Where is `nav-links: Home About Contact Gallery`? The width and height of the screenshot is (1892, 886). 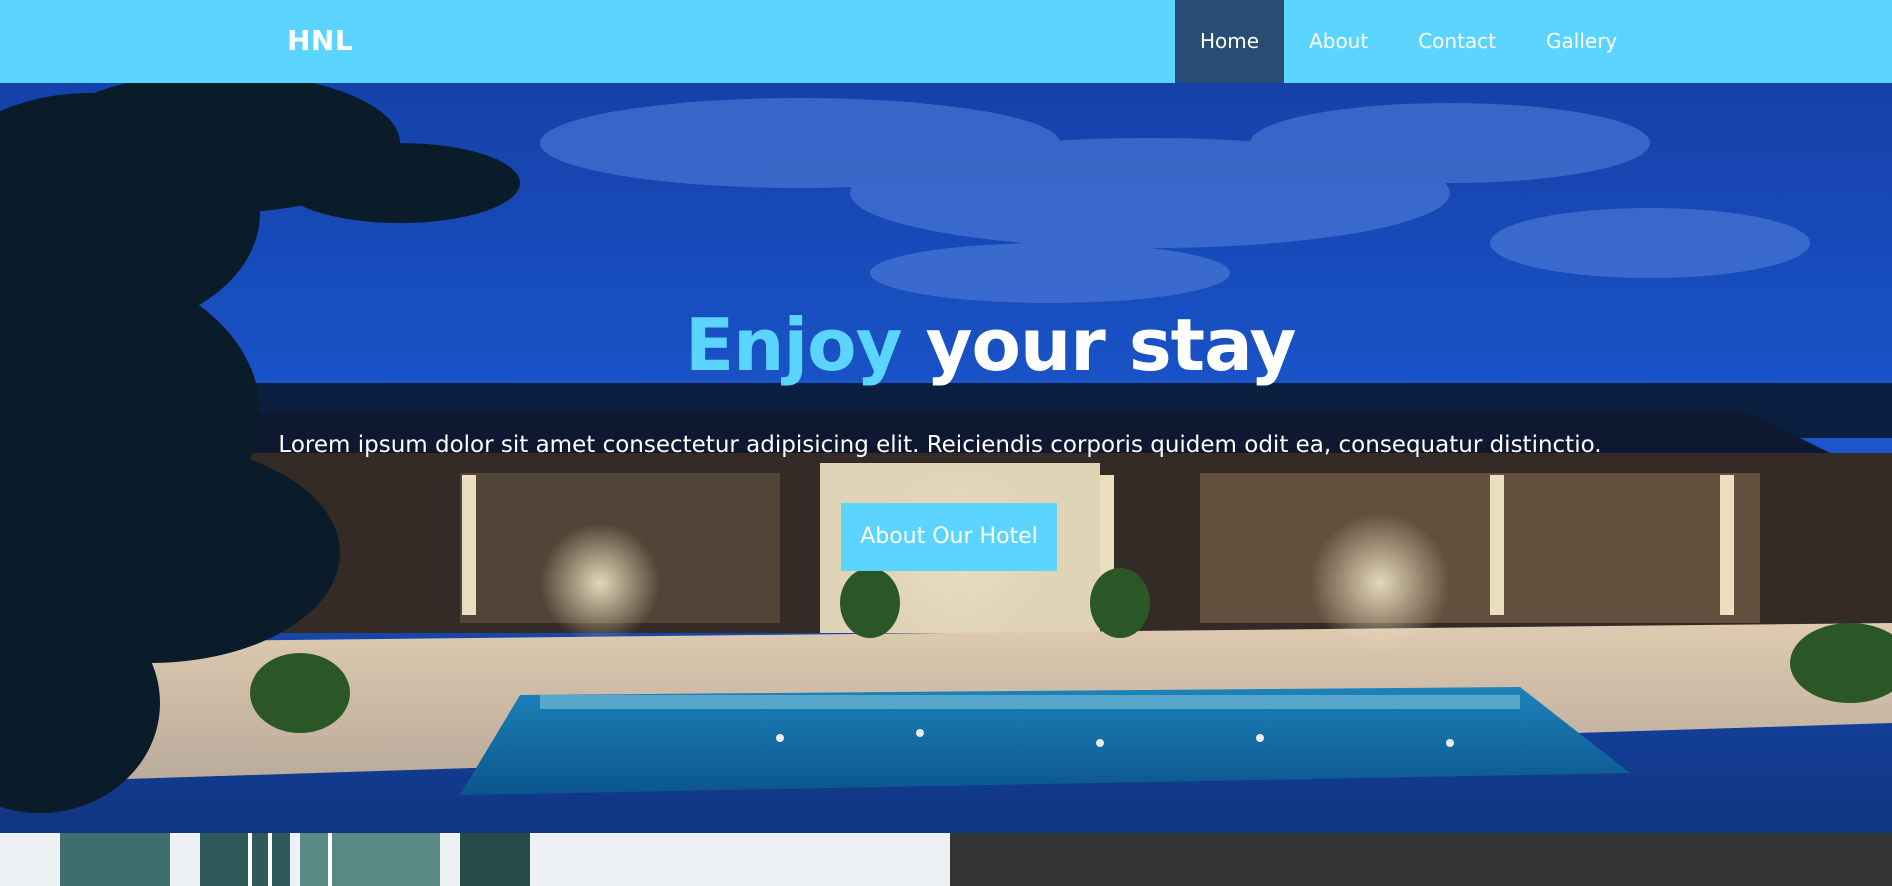 nav-links: Home About Contact Gallery is located at coordinates (1408, 41).